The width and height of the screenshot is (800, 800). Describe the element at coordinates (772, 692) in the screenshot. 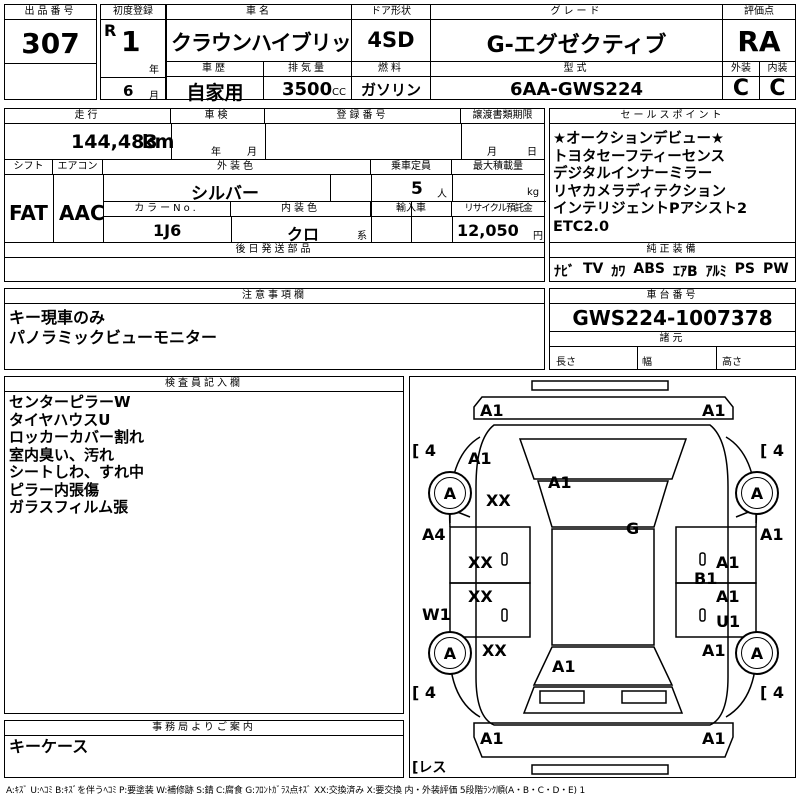

I see `tread-rear-right: [ 4` at that location.